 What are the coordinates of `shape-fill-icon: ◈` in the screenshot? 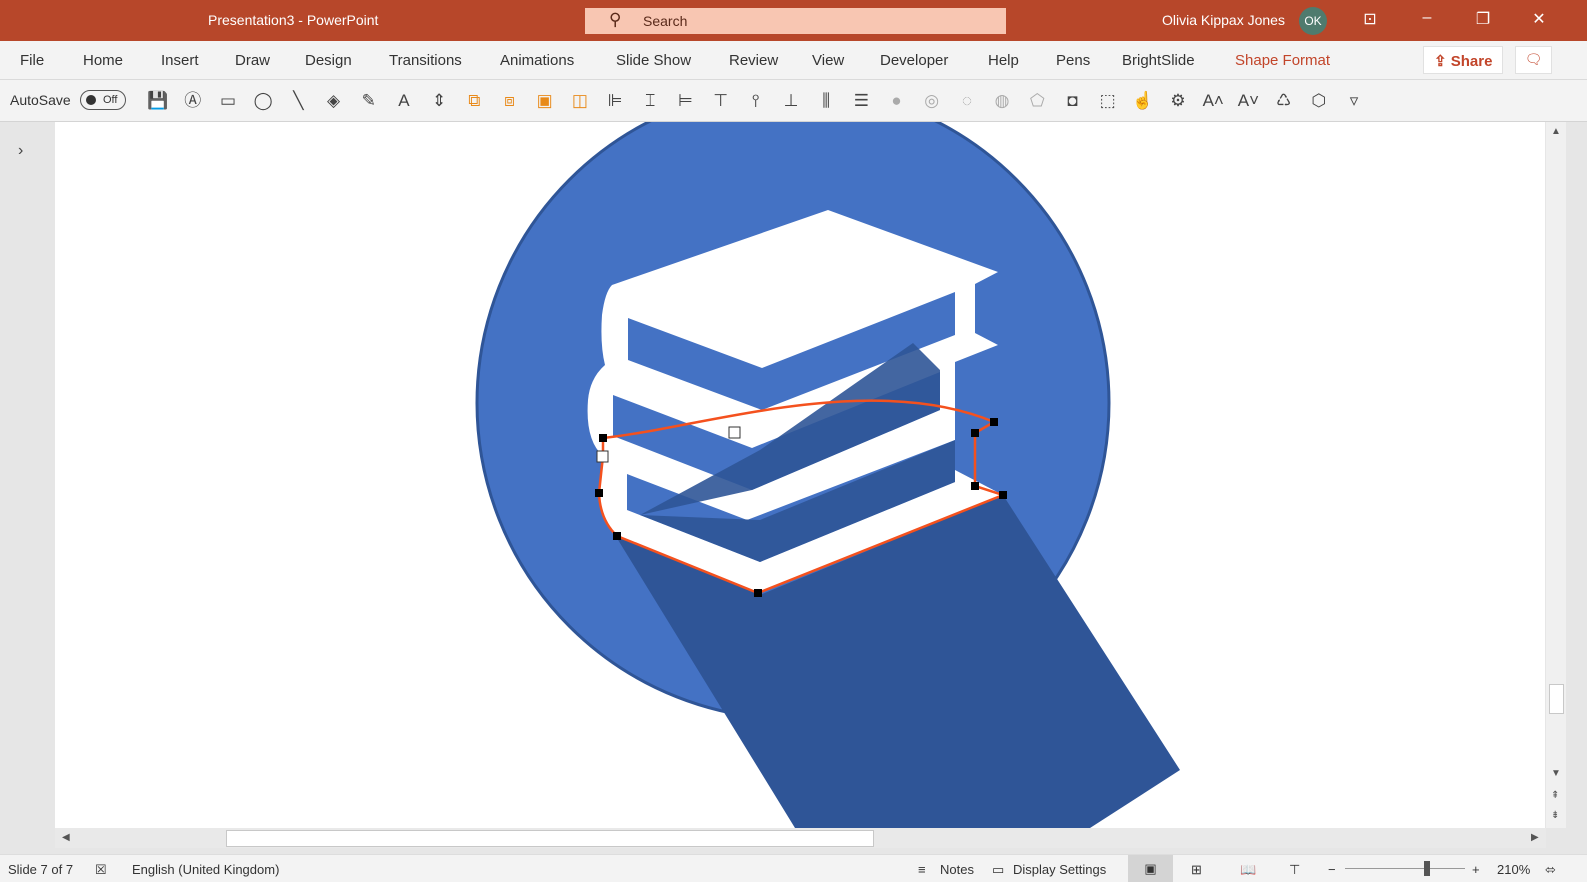 It's located at (333, 101).